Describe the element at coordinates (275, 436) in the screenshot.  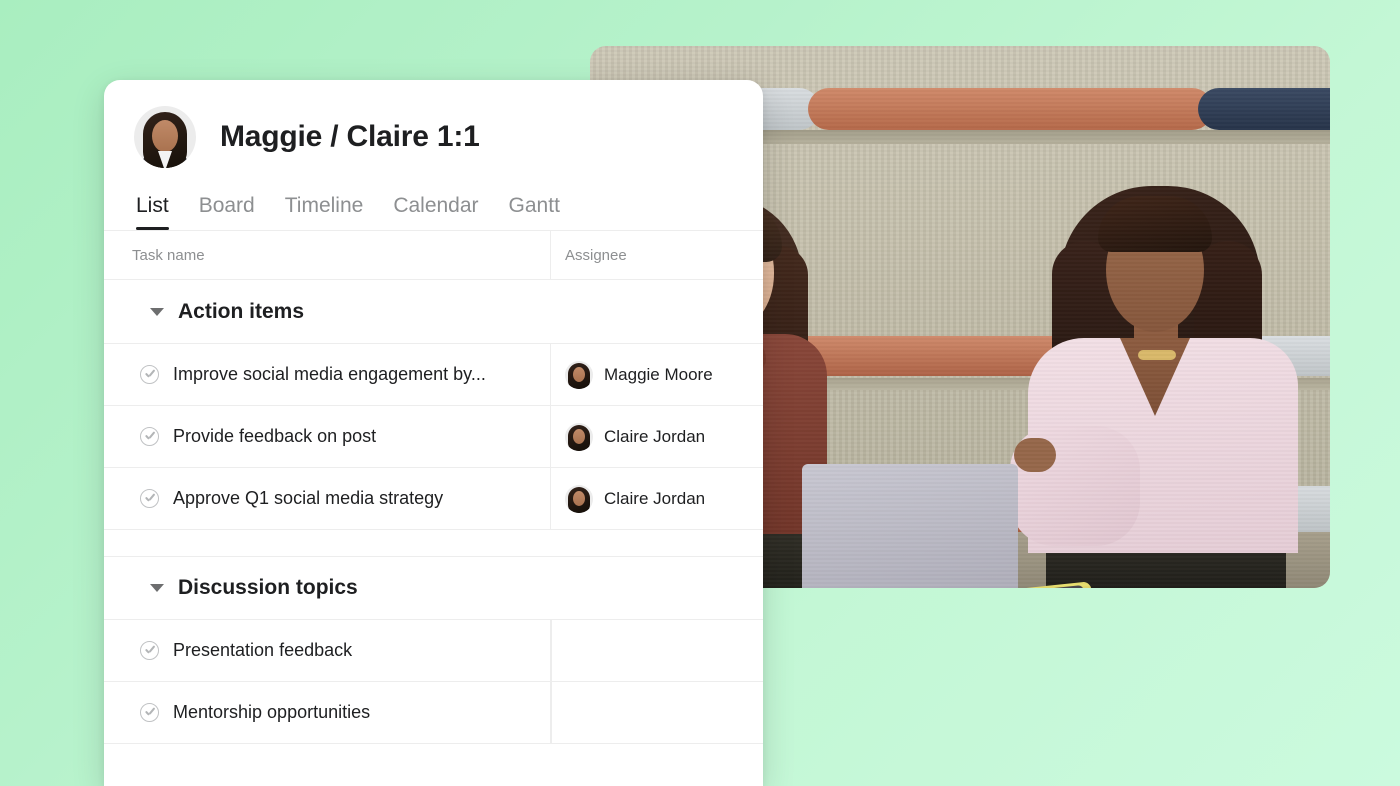
I see `task-name: Provide feedback on post` at that location.